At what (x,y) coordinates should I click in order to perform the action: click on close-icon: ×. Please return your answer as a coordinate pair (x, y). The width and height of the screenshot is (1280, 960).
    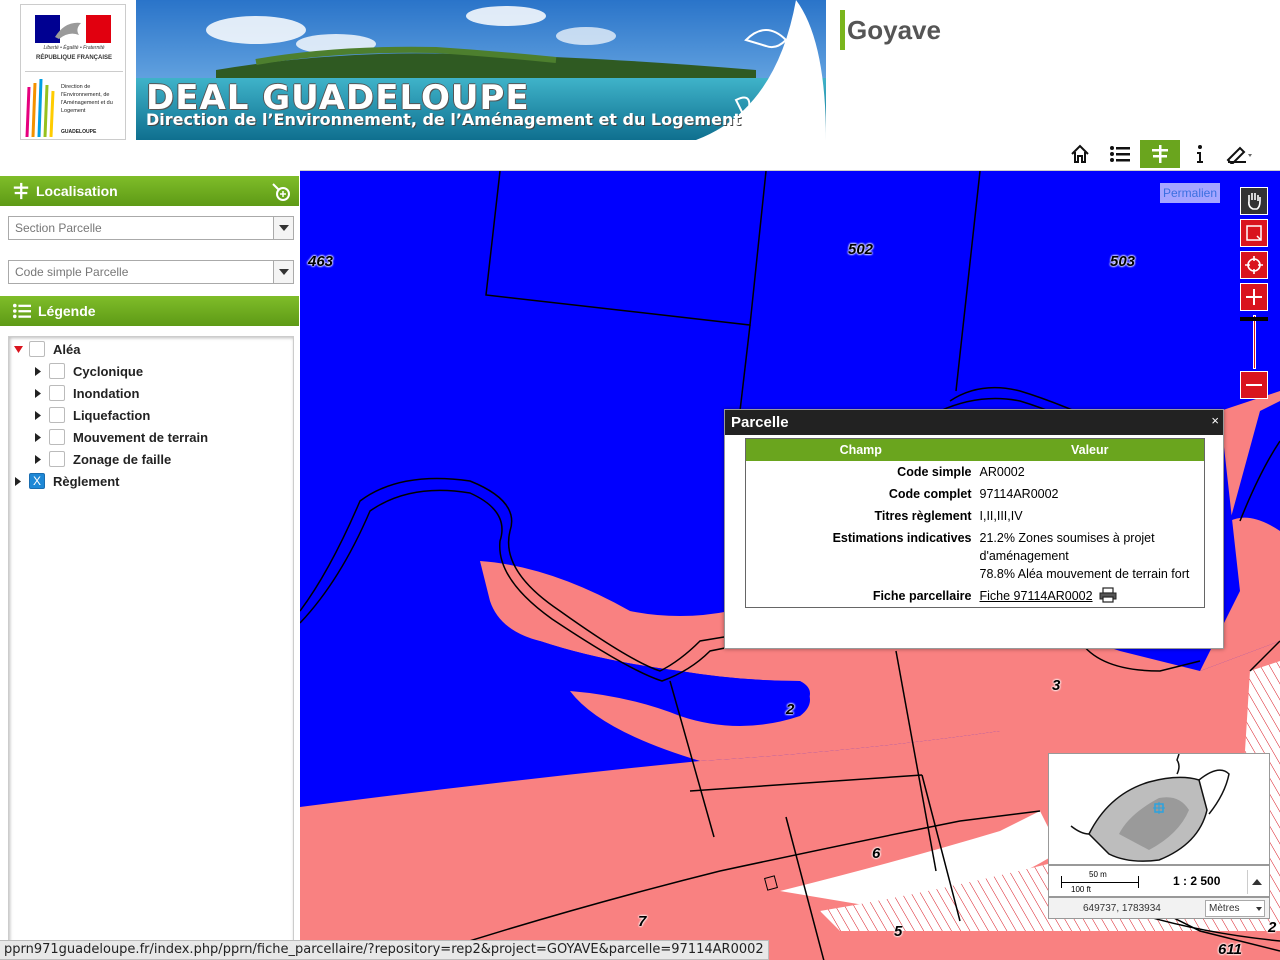
    Looking at the image, I should click on (1215, 420).